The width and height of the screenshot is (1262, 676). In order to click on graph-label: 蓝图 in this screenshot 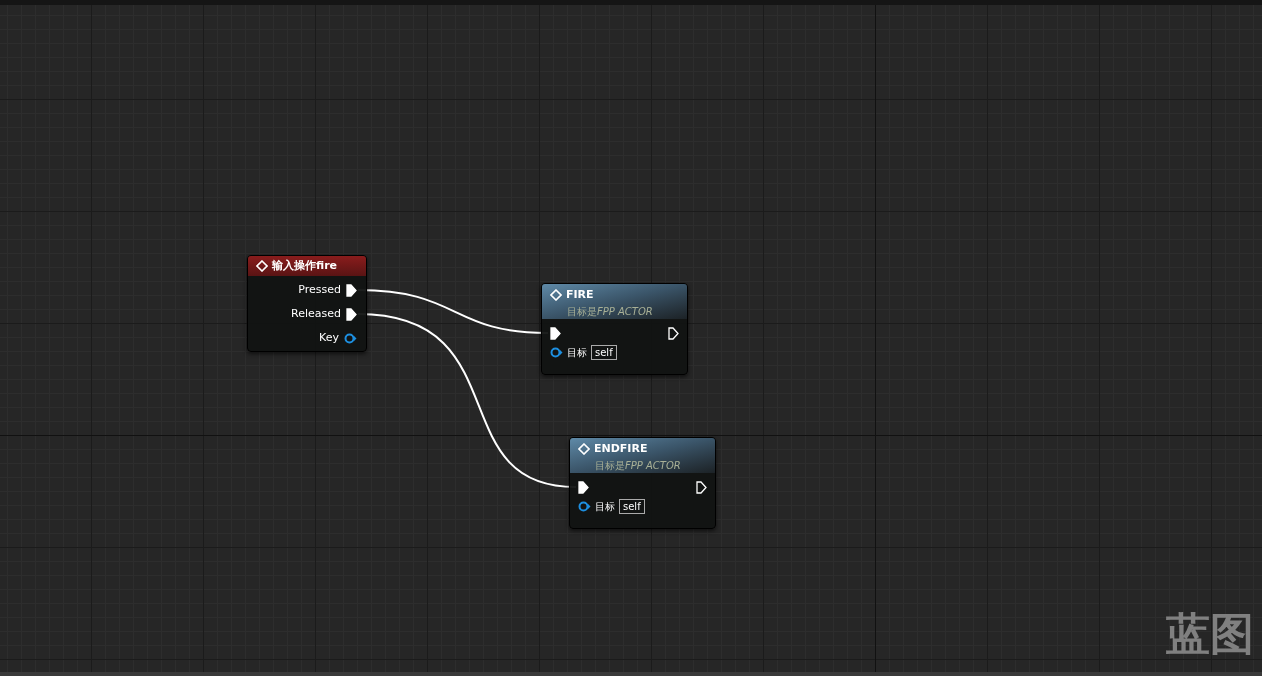, I will do `click(1210, 634)`.